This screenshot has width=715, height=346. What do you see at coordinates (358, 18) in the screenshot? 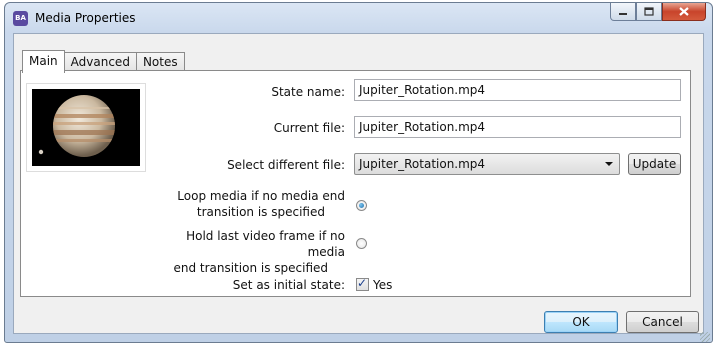
I see `title-bar: BA Media Properties` at bounding box center [358, 18].